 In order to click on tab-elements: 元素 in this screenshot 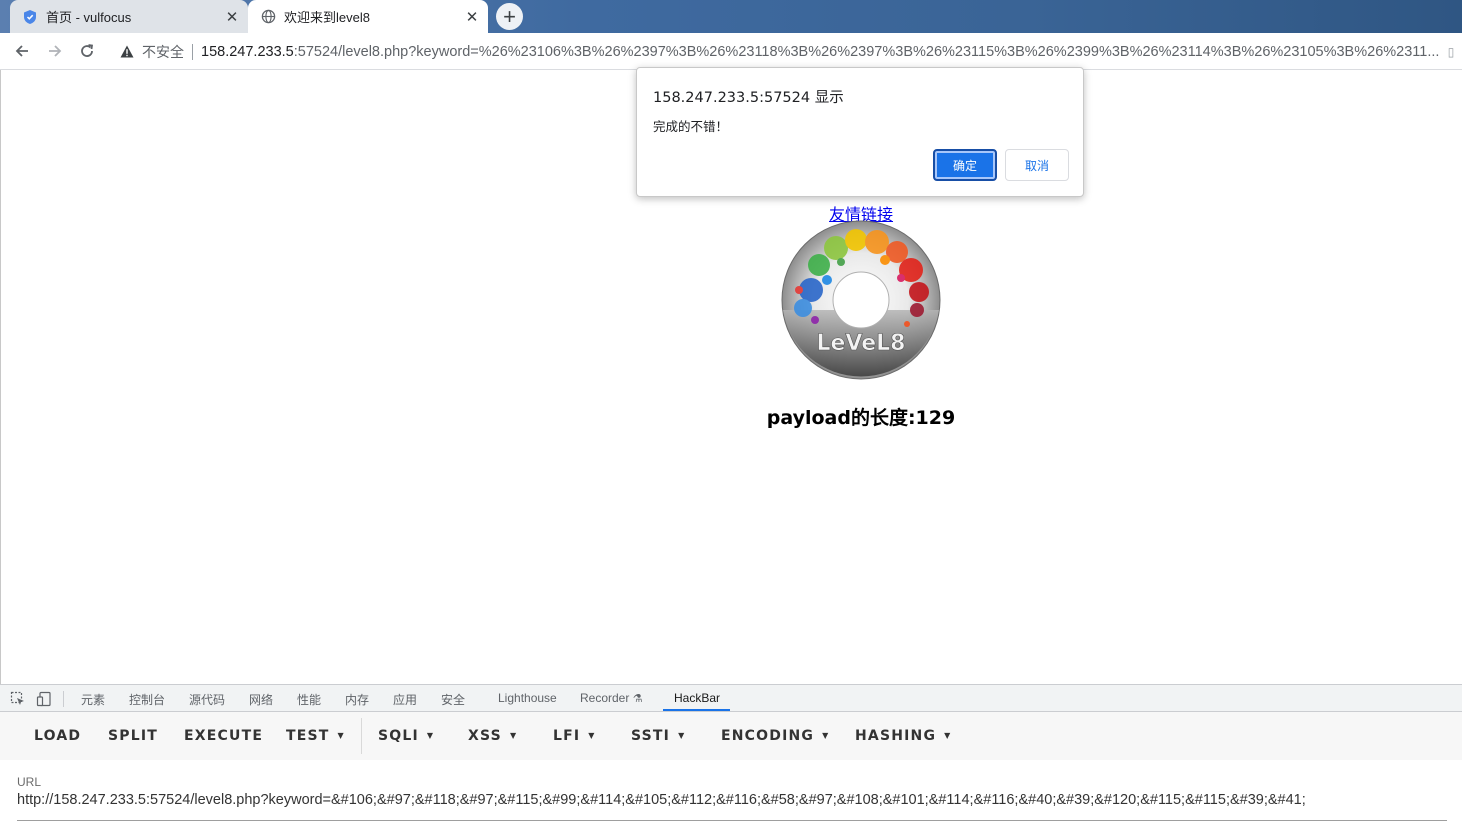, I will do `click(93, 699)`.